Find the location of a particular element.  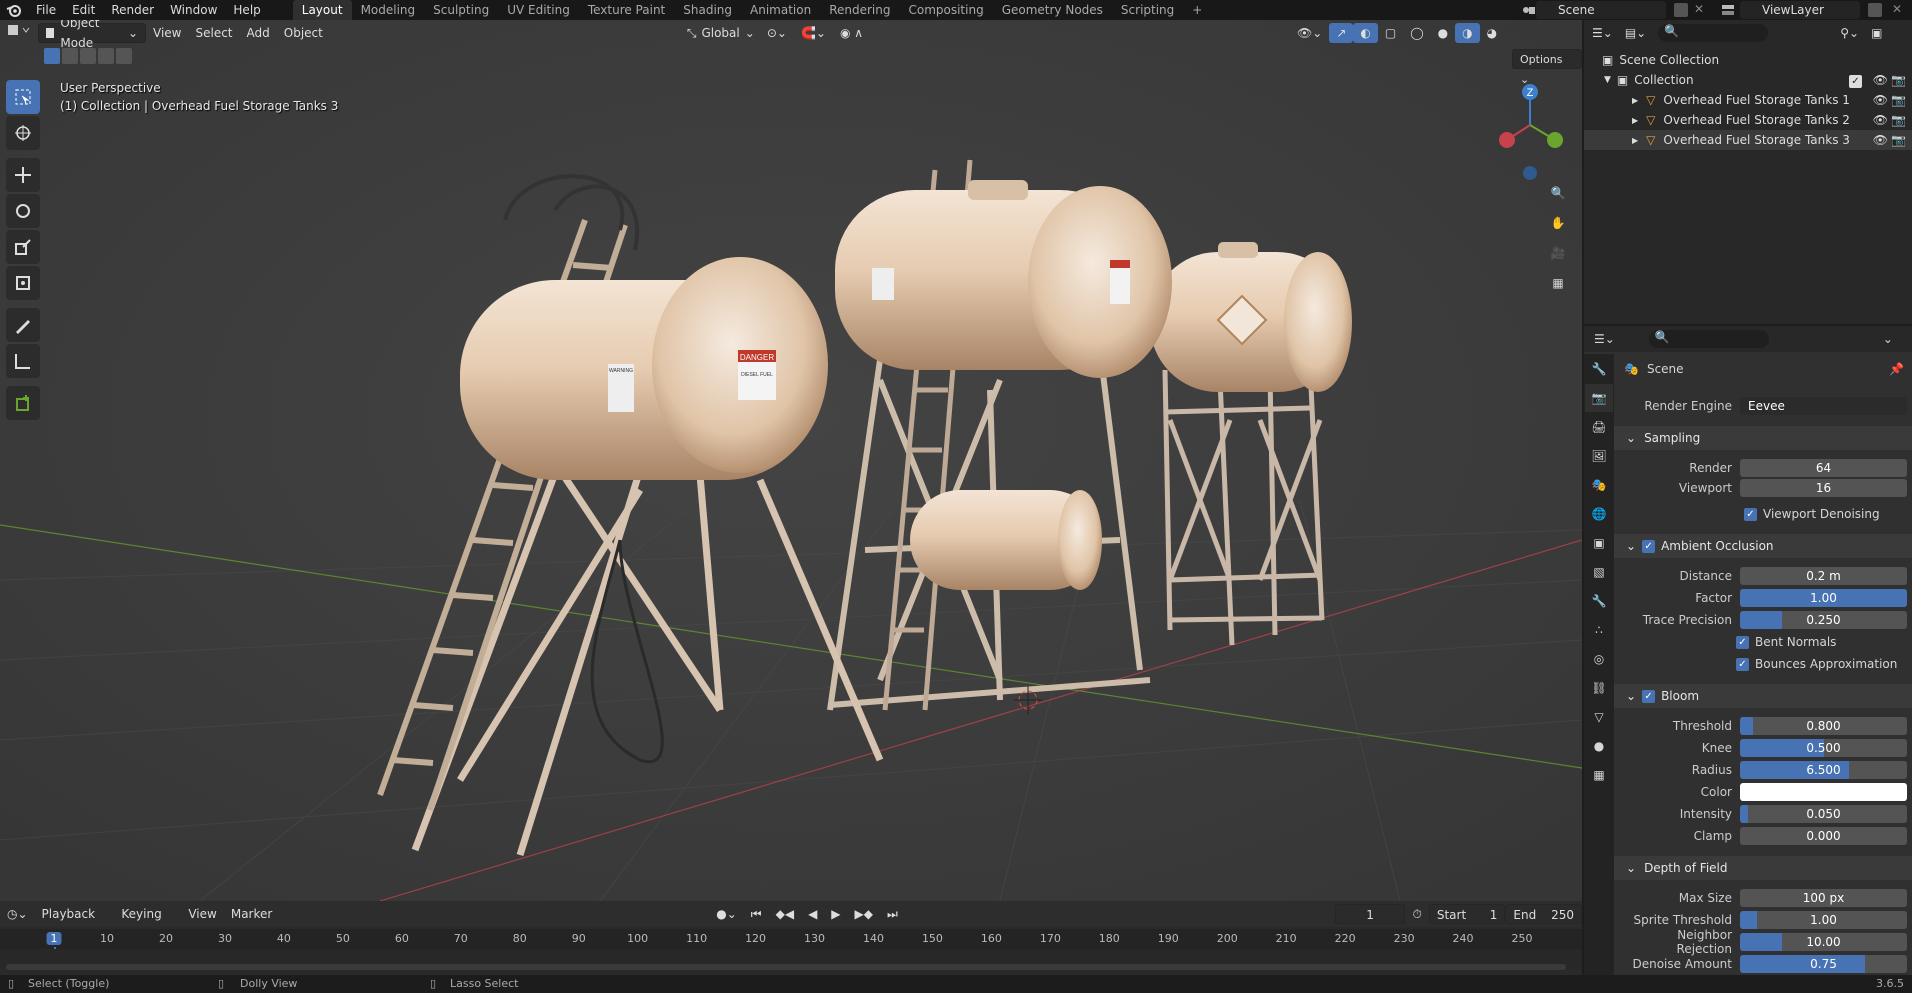

end-frame-field: End 250 is located at coordinates (1543, 914).